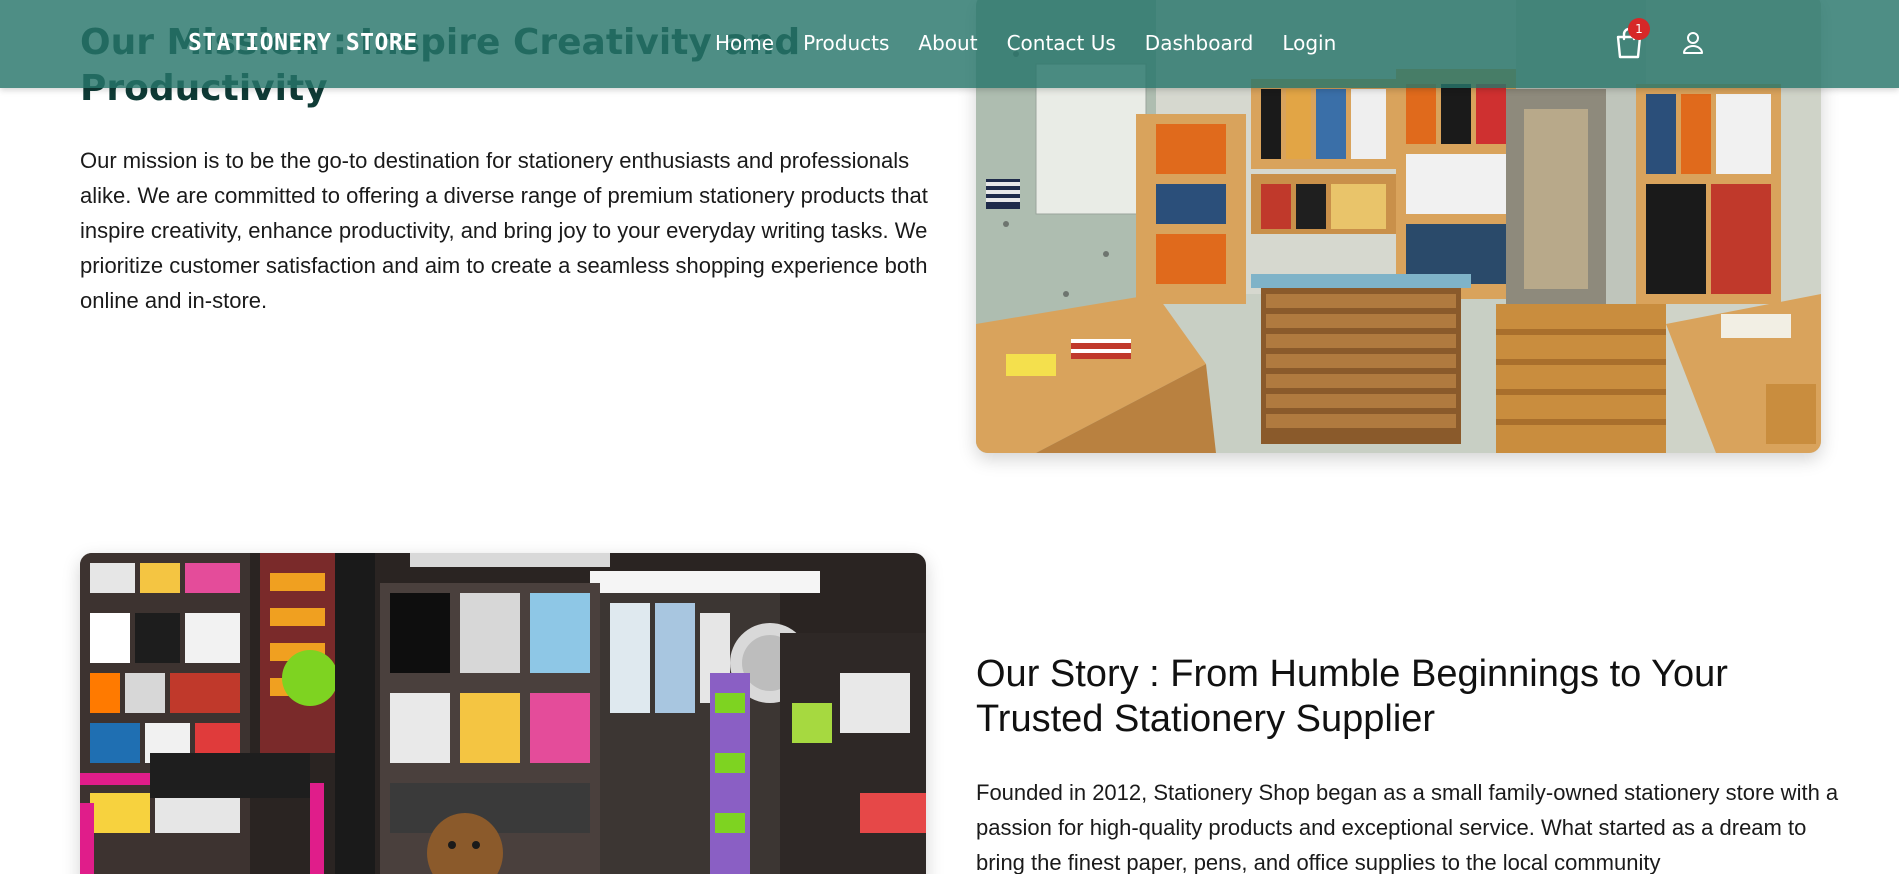  Describe the element at coordinates (1309, 43) in the screenshot. I see `nav-link-login: Login` at that location.